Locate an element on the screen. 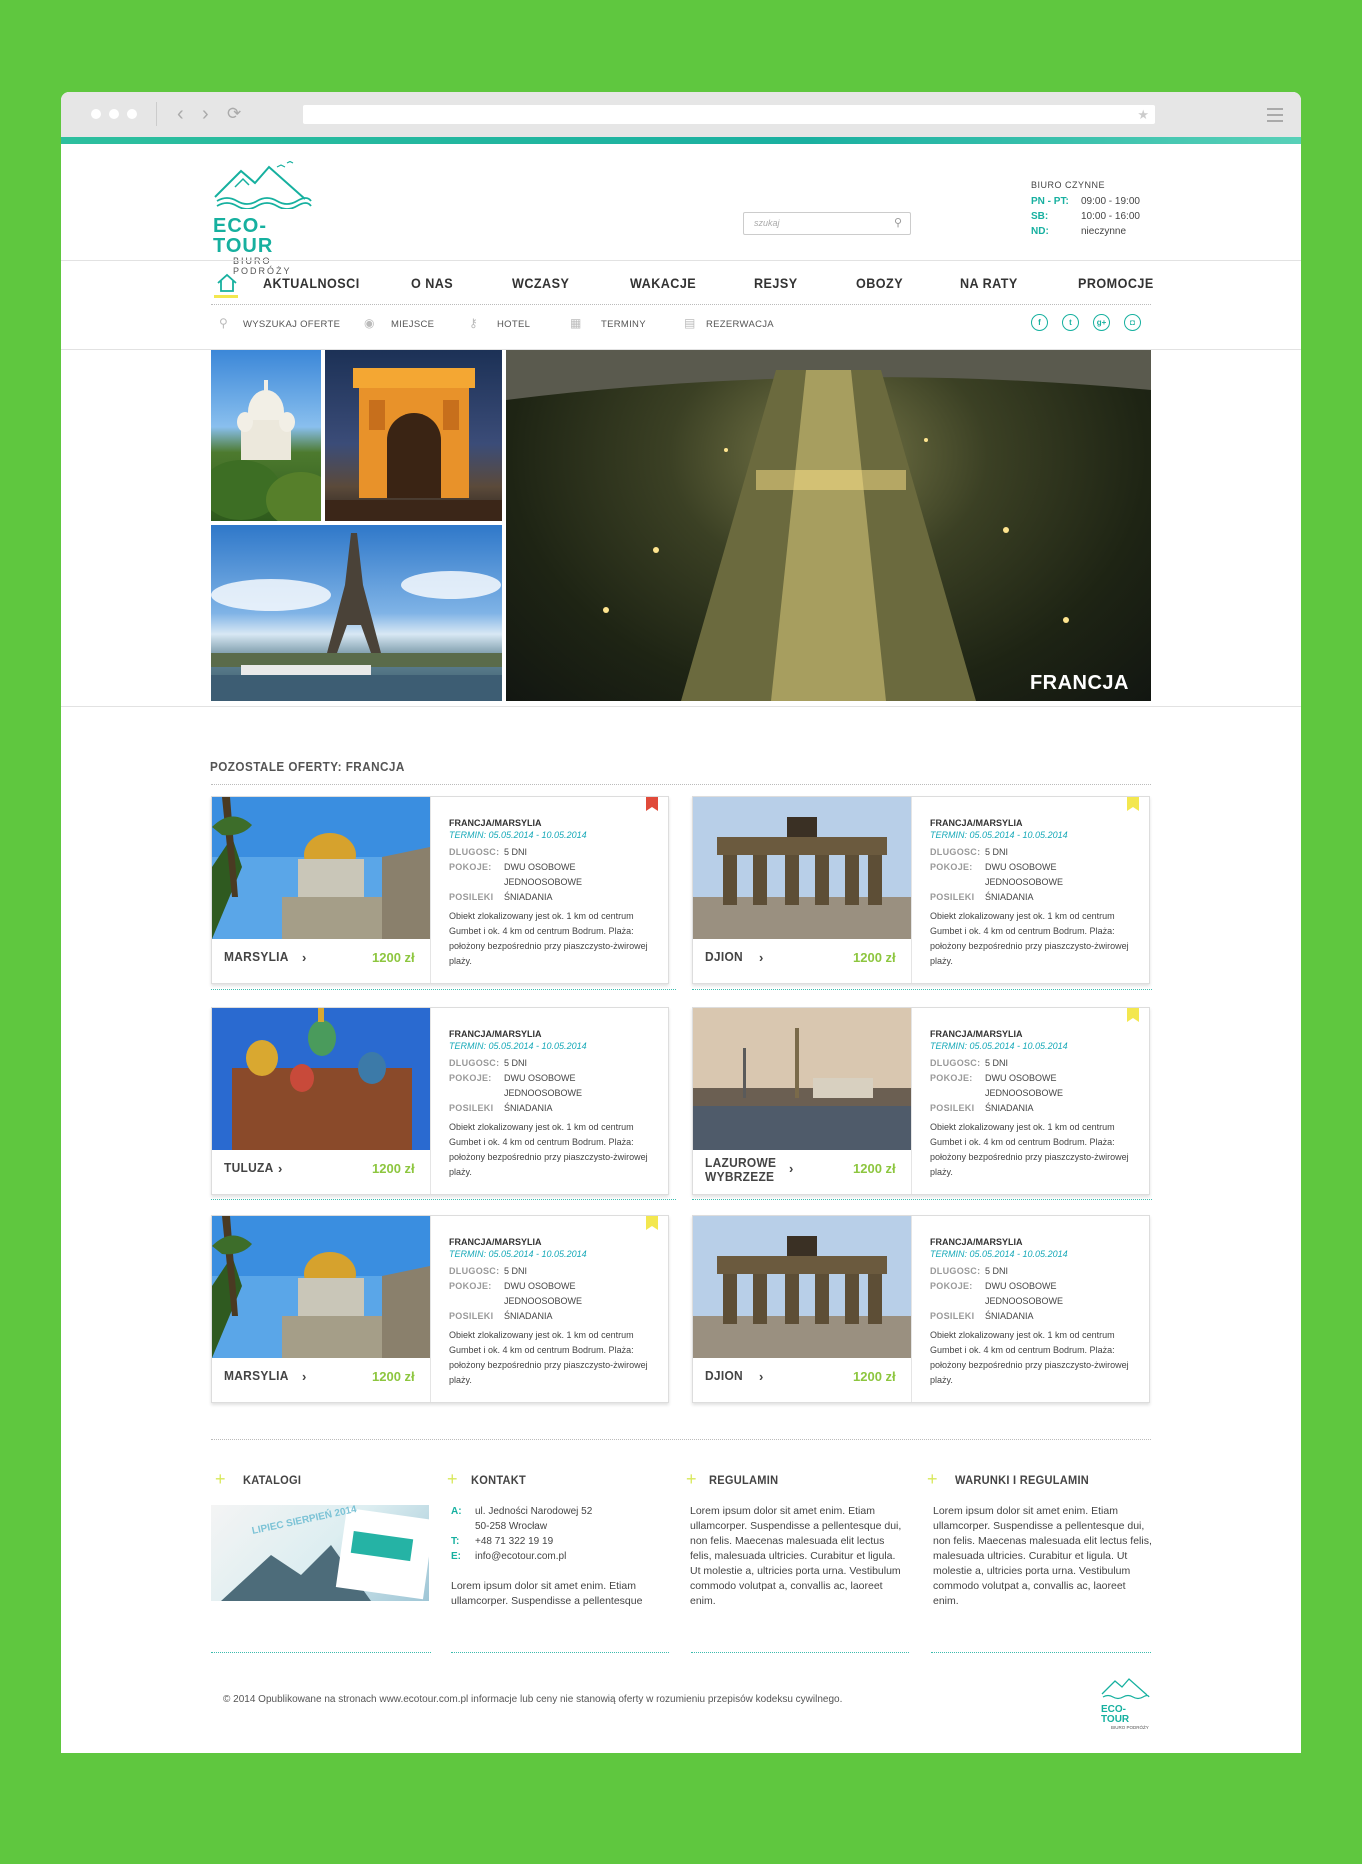 The height and width of the screenshot is (1864, 1362). logo-tagline: BIURO PODRÓŻY is located at coordinates (262, 266).